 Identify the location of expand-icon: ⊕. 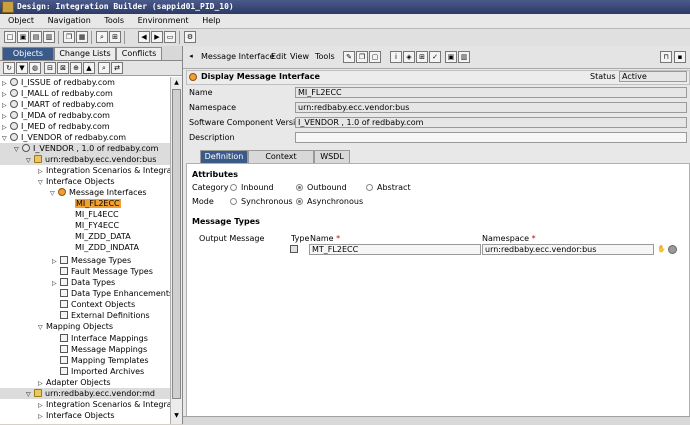
(76, 68).